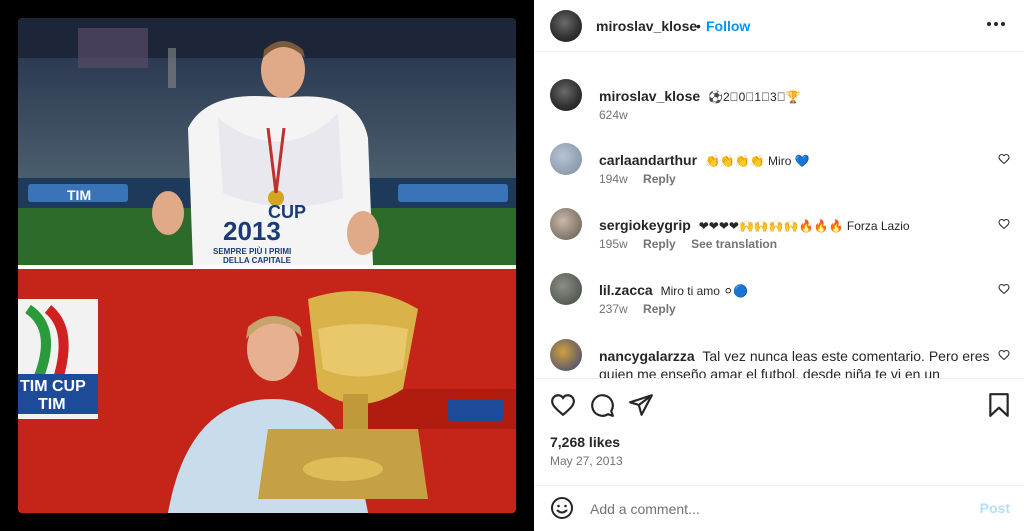 This screenshot has width=1024, height=531. I want to click on likes-count: 7,268 likes, so click(585, 442).